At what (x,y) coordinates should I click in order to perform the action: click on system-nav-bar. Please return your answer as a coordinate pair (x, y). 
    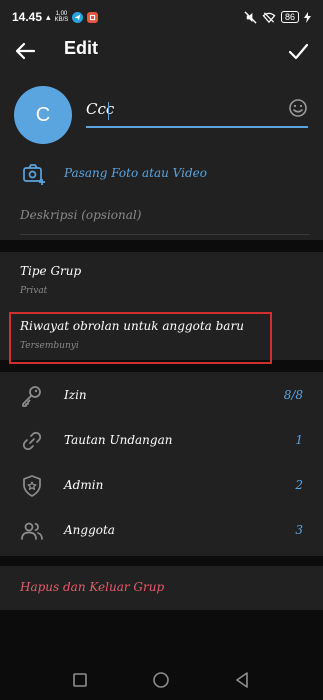
    Looking at the image, I should click on (161, 680).